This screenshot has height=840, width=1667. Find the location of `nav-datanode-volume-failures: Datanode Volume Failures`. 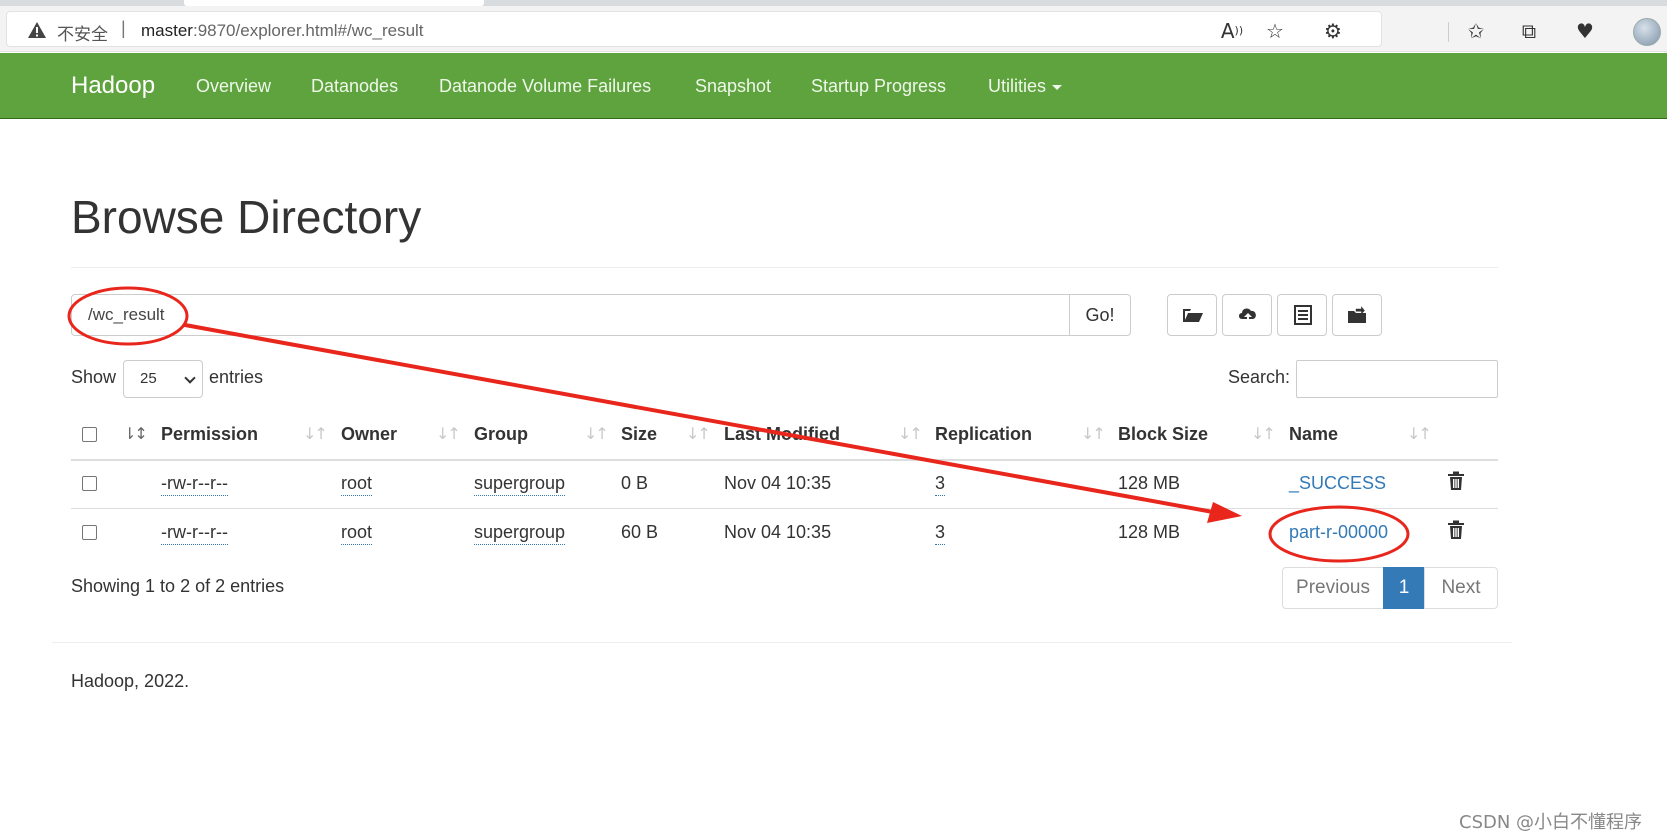

nav-datanode-volume-failures: Datanode Volume Failures is located at coordinates (545, 86).